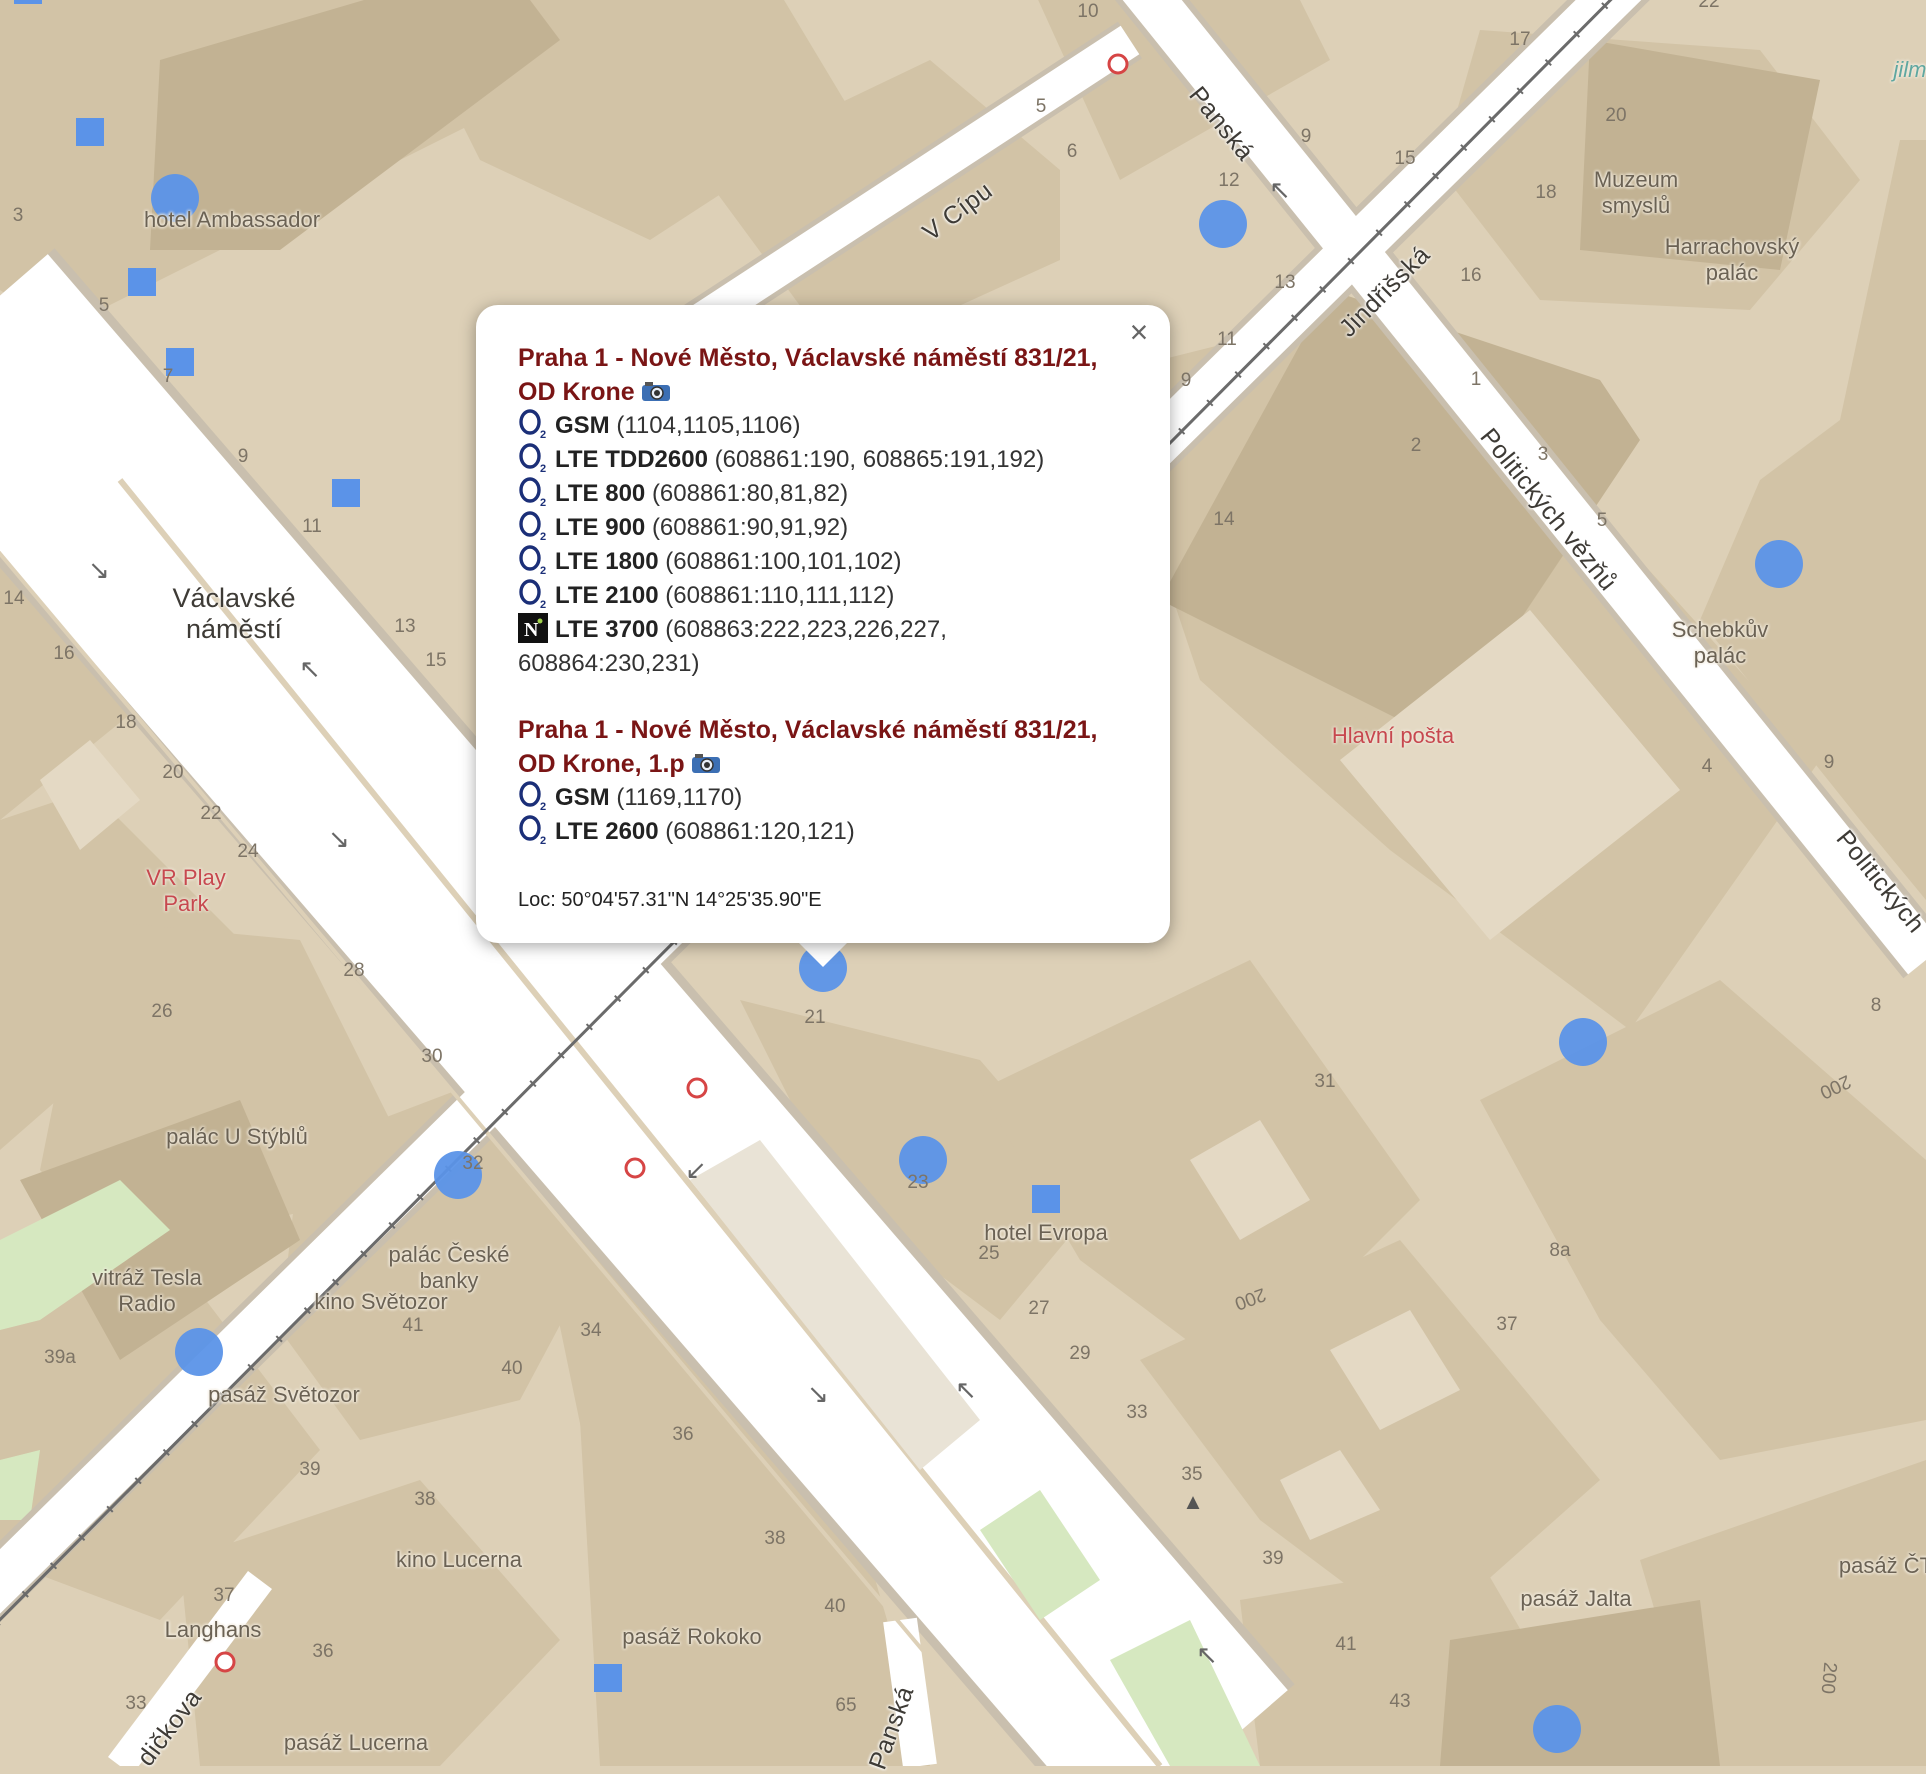 This screenshot has height=1774, width=1926. What do you see at coordinates (380, 1302) in the screenshot?
I see `place-label-kino-svetozor: kino Světozor` at bounding box center [380, 1302].